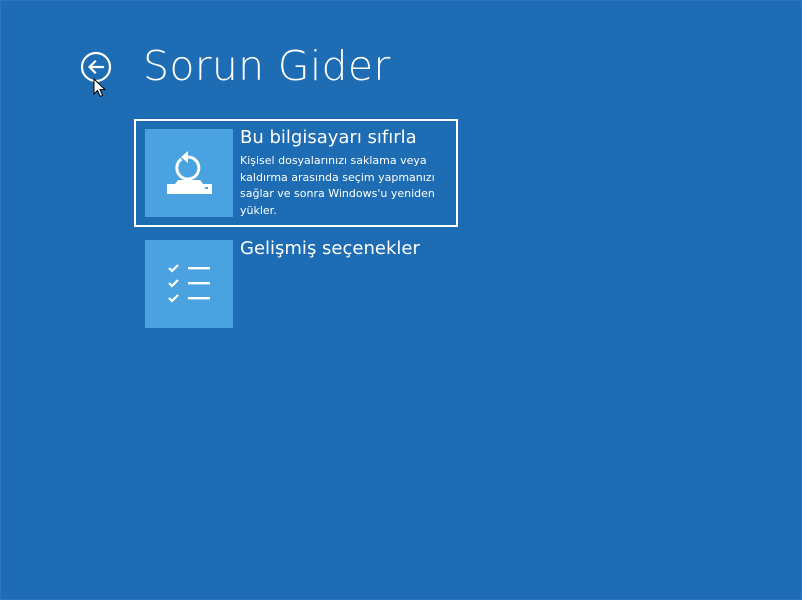 The width and height of the screenshot is (802, 600). I want to click on advanced-options-title: Gelişmiş seçenekler, so click(330, 248).